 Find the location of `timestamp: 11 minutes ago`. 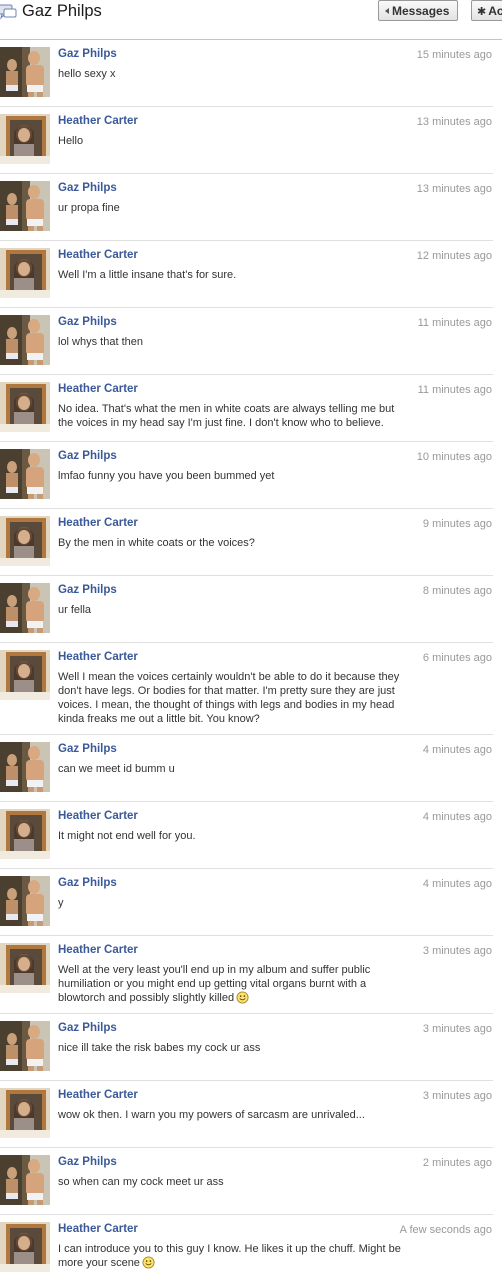

timestamp: 11 minutes ago is located at coordinates (454, 390).